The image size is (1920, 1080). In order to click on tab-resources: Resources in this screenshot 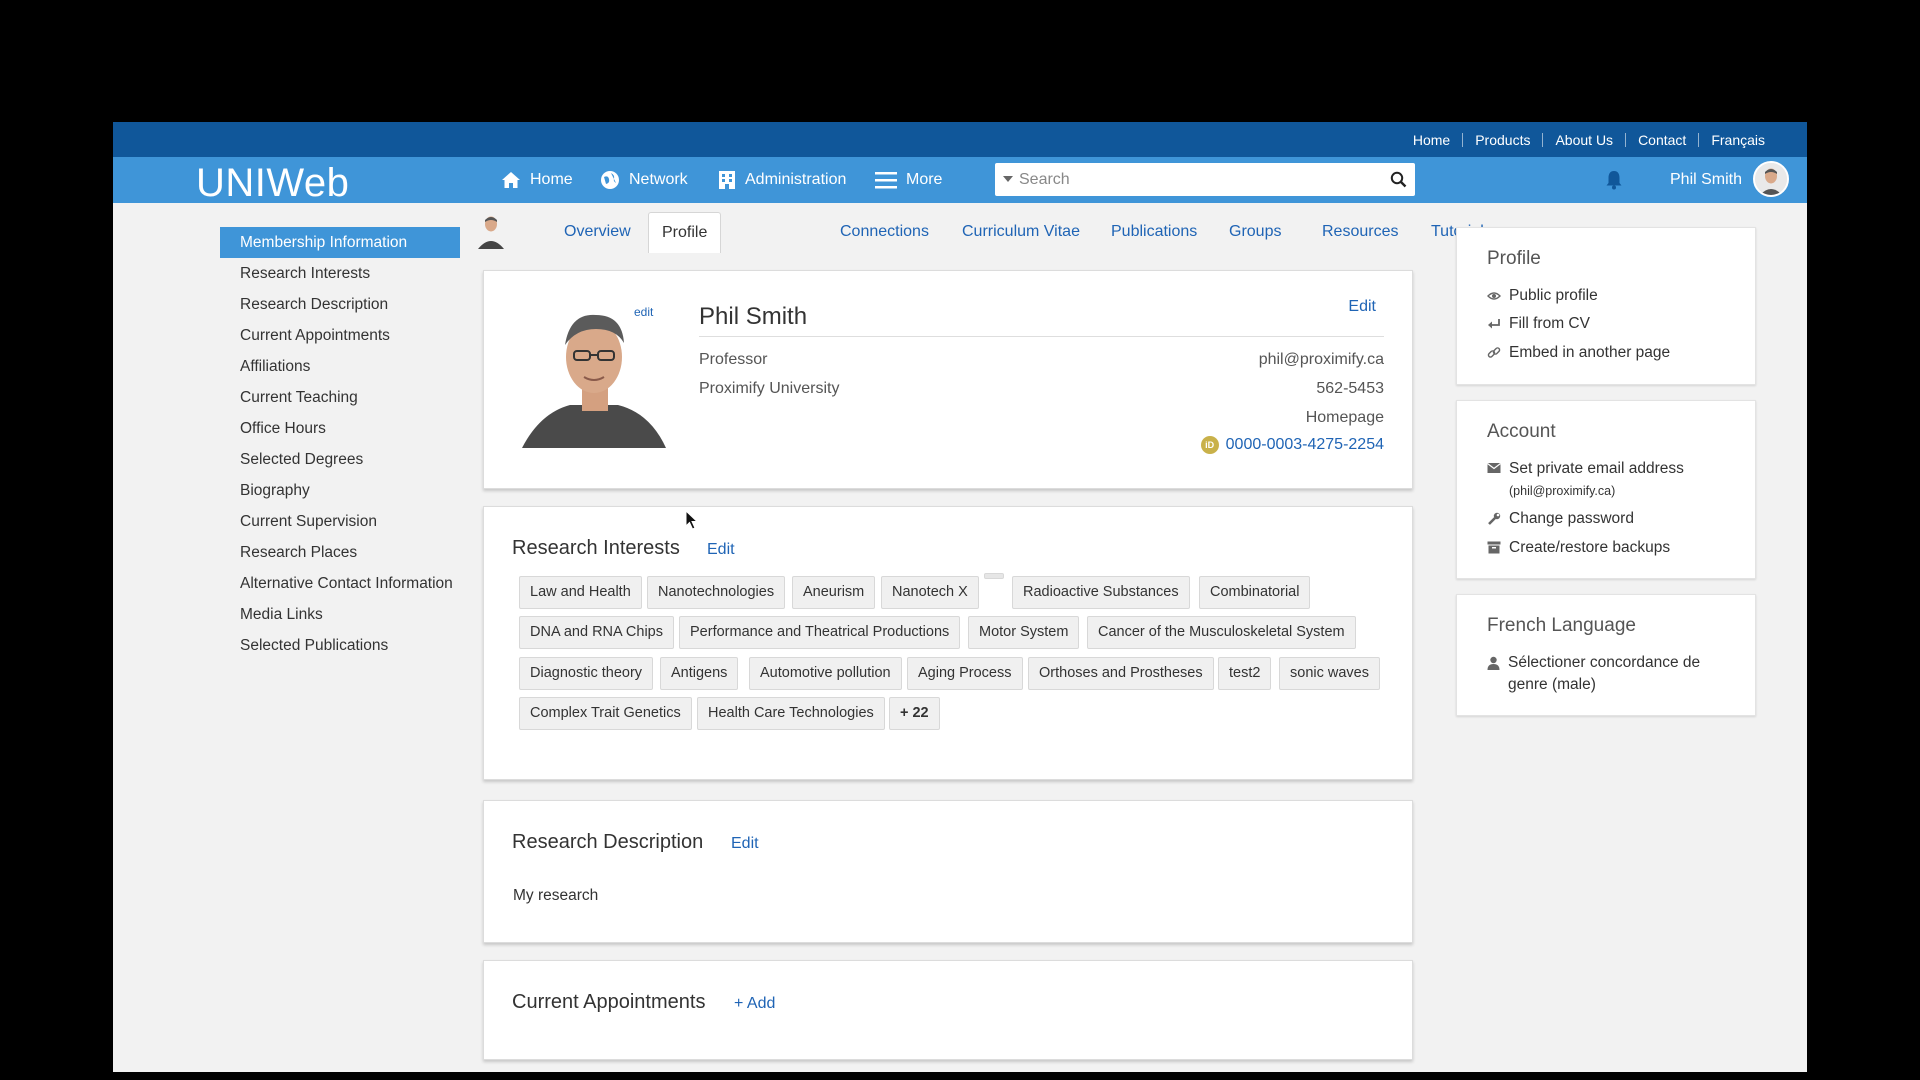, I will do `click(1360, 232)`.